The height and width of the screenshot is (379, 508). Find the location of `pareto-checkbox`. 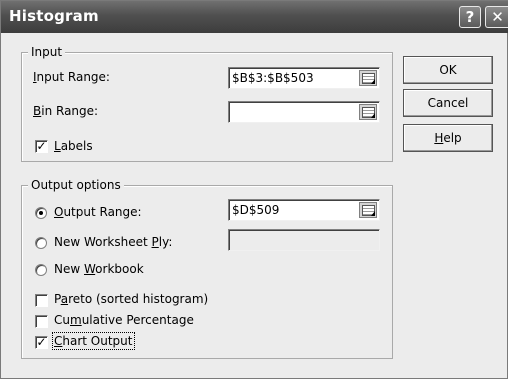

pareto-checkbox is located at coordinates (41, 300).